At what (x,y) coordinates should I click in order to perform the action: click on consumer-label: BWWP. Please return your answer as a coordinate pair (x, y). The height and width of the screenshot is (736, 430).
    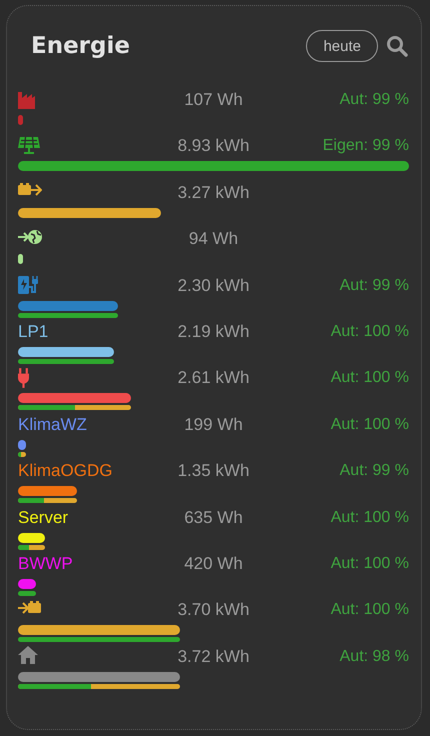
    Looking at the image, I should click on (45, 563).